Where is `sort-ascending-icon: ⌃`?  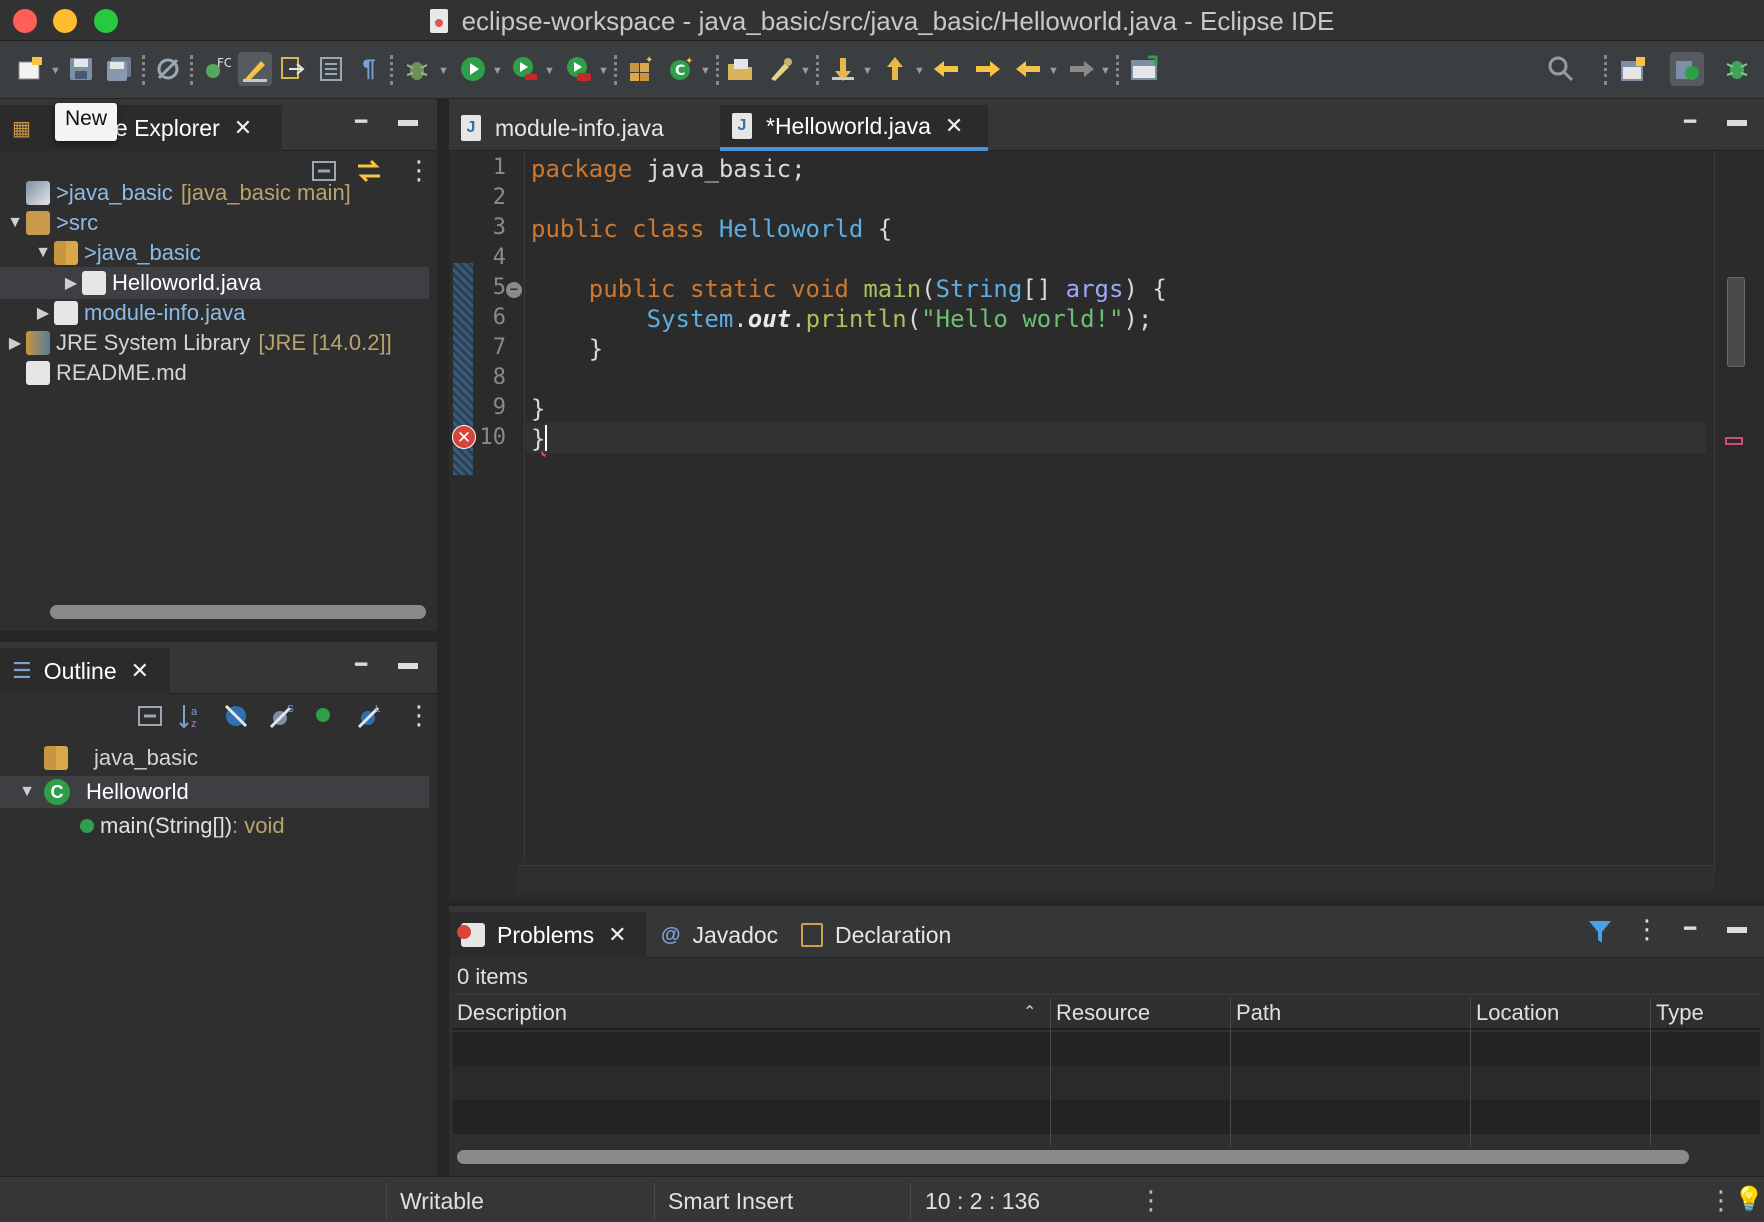 sort-ascending-icon: ⌃ is located at coordinates (1029, 1012).